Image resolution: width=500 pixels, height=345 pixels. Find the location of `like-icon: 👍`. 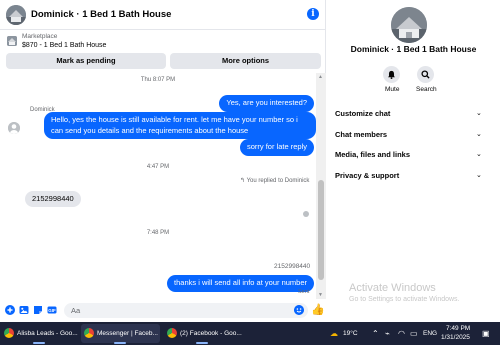

like-icon: 👍 is located at coordinates (318, 309).